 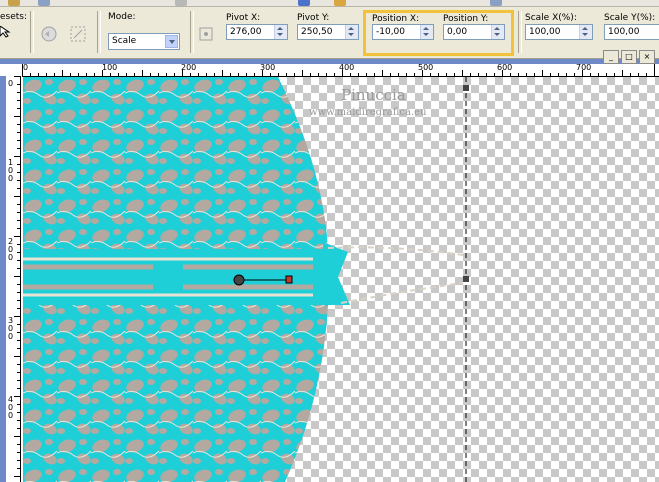 I want to click on save-icon, so click(x=44, y=3).